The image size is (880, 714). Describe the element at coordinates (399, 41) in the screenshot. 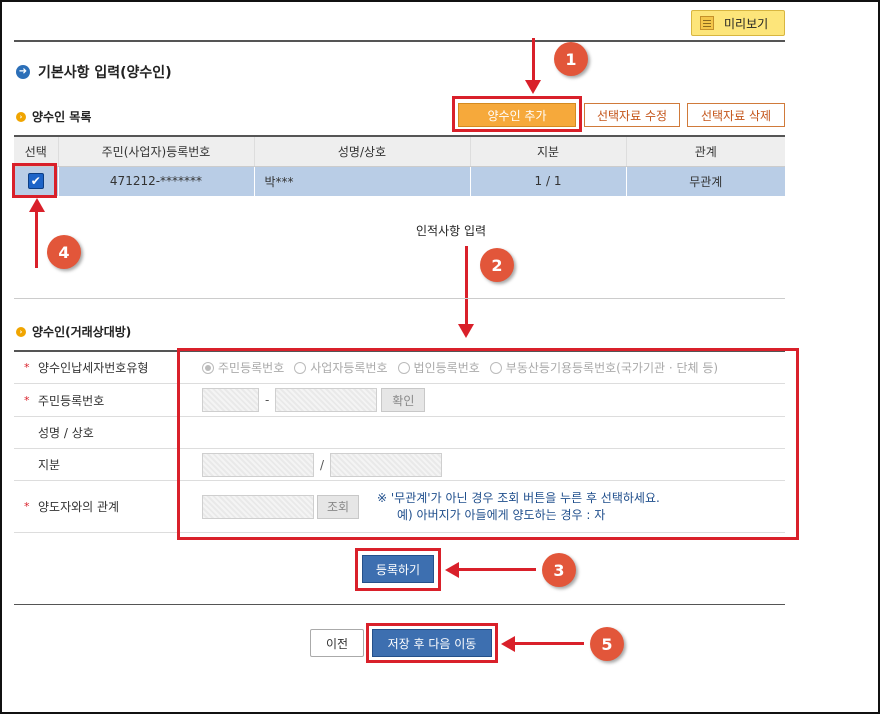

I see `header-divider` at that location.